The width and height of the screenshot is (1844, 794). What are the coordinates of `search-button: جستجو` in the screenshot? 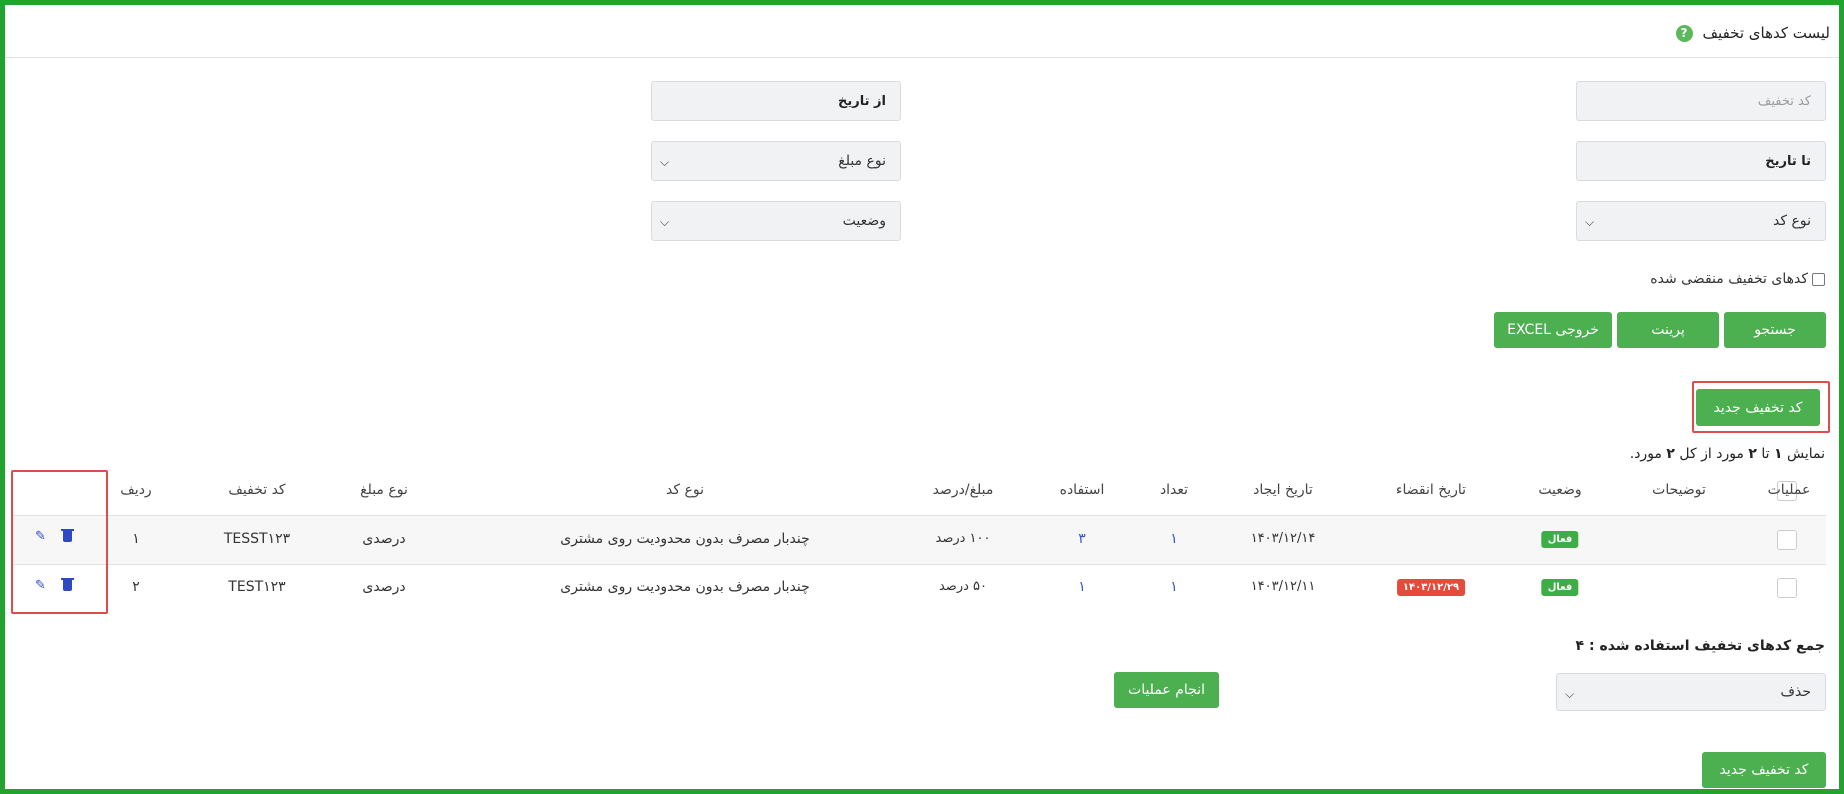 It's located at (1775, 330).